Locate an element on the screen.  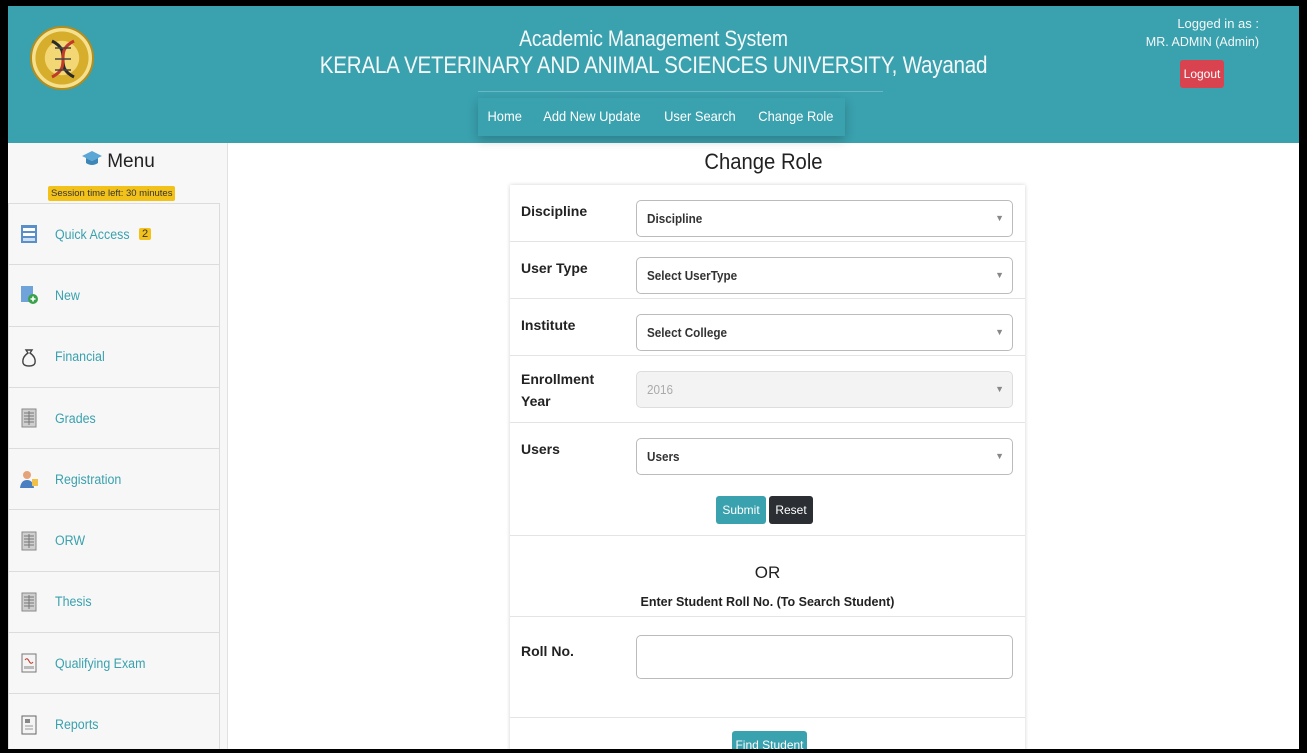
usertype-label: User Type is located at coordinates (554, 268).